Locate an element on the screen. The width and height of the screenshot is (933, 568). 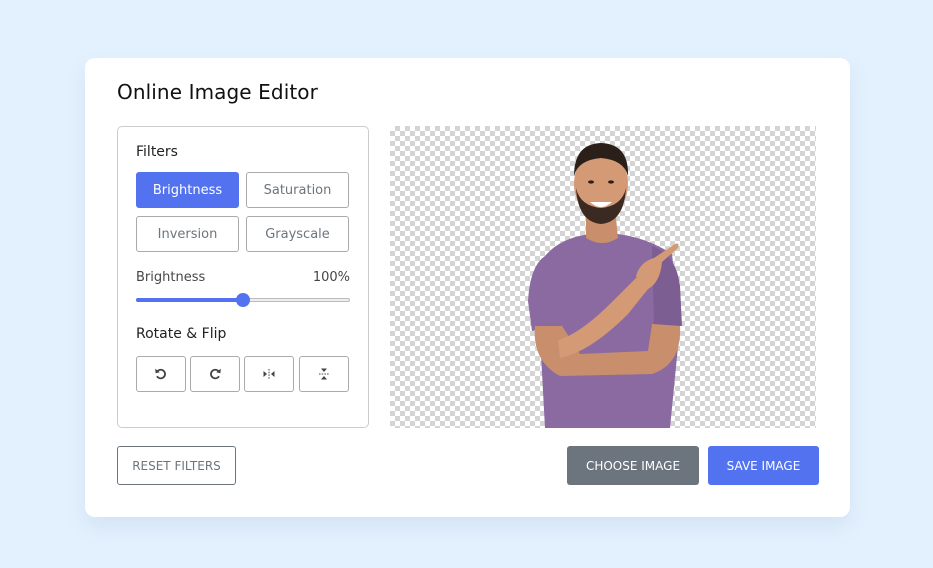
page-title: Online Image Editor is located at coordinates (217, 92).